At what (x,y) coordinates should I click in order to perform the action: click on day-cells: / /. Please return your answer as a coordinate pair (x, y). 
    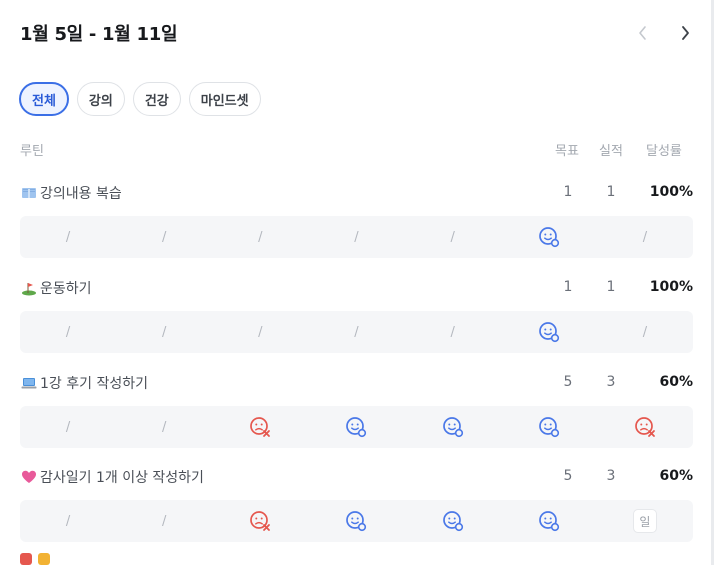
    Looking at the image, I should click on (356, 427).